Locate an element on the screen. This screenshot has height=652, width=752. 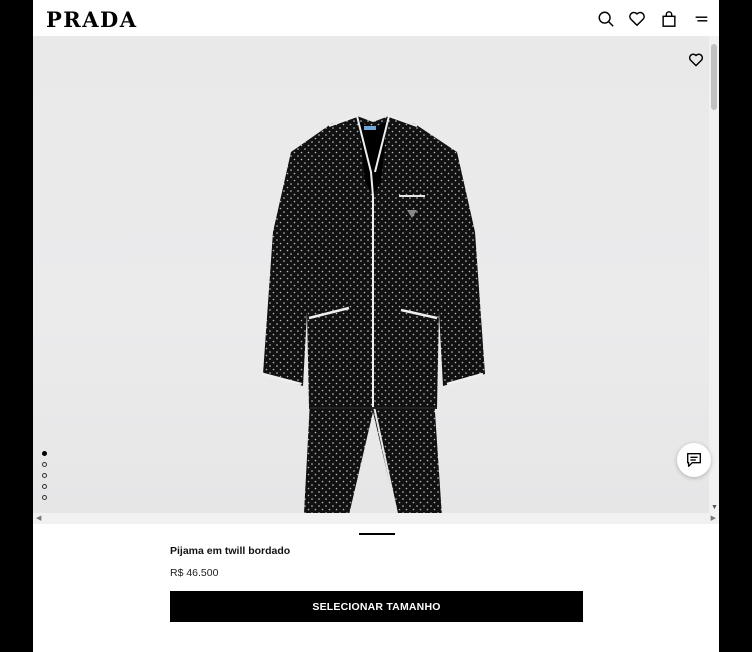
search-icon is located at coordinates (606, 19).